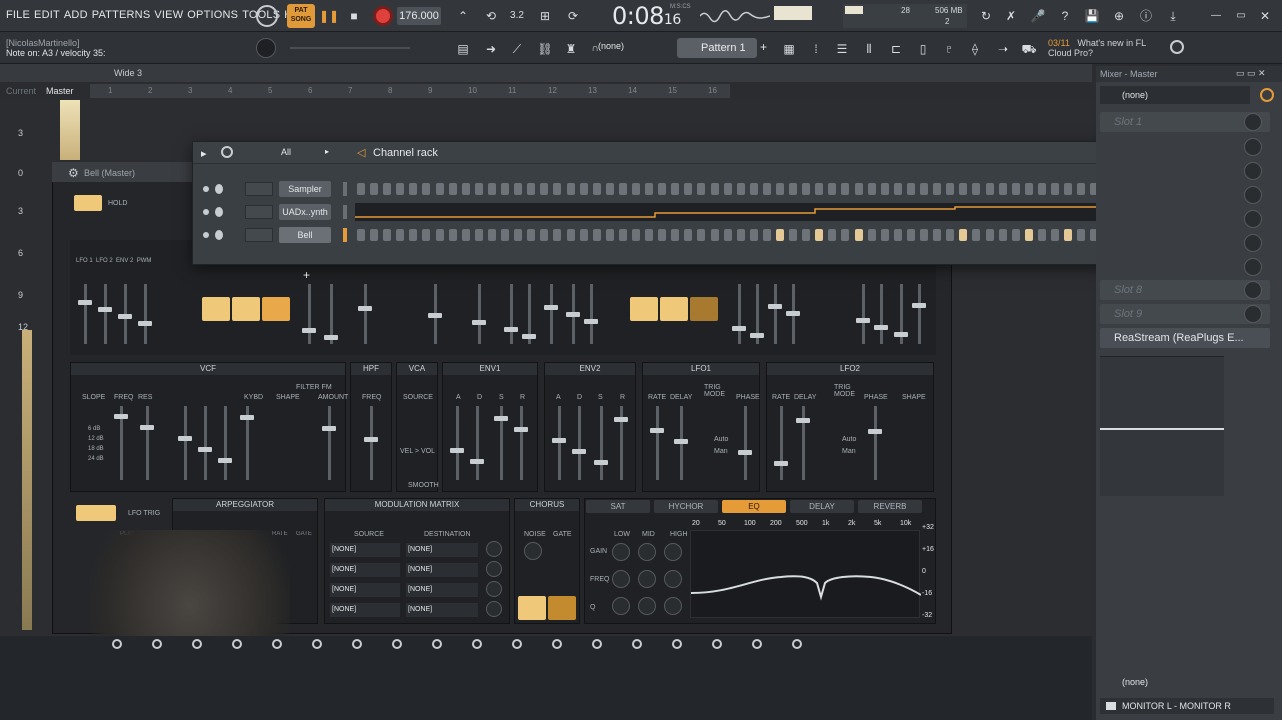  What do you see at coordinates (350, 48) in the screenshot?
I see `master-pitch-slider` at bounding box center [350, 48].